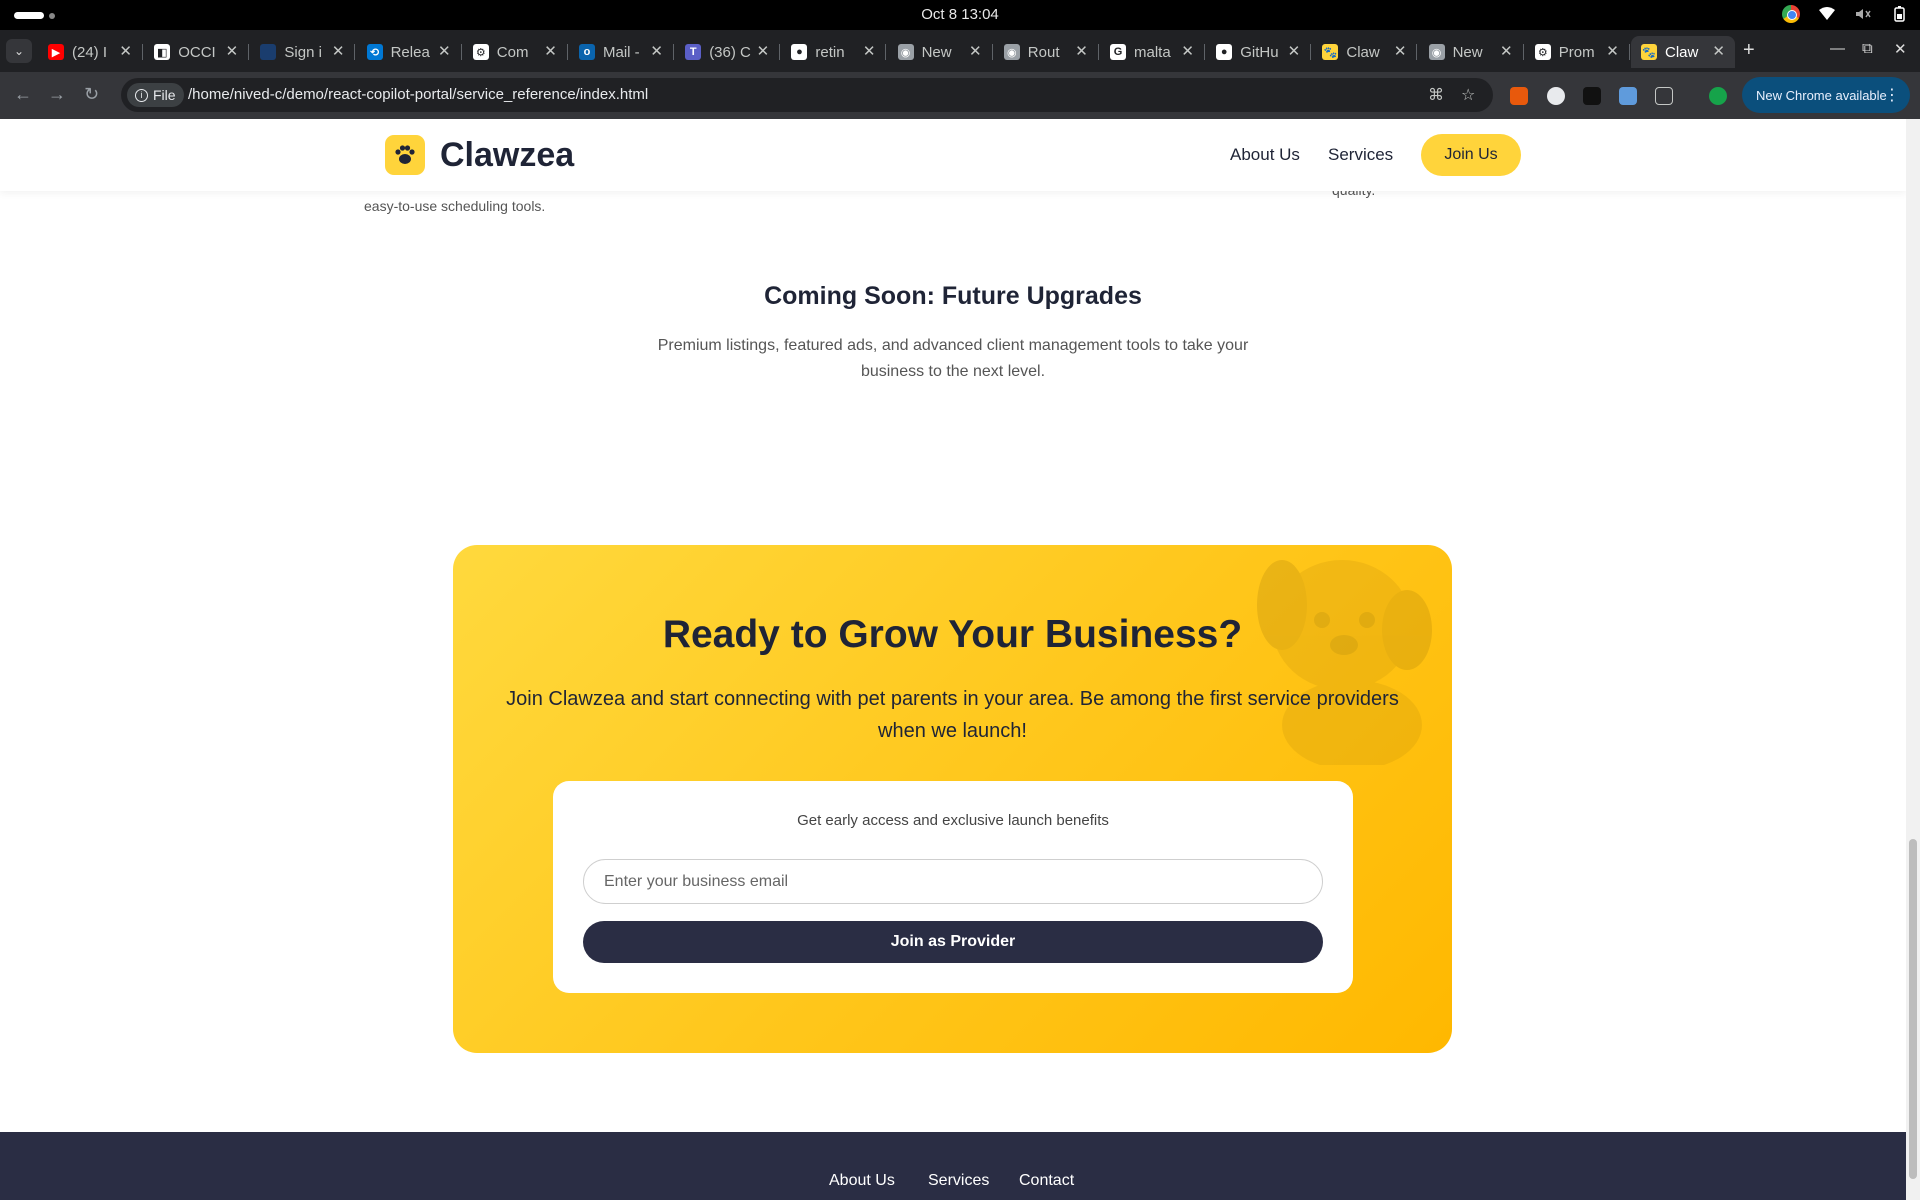 The width and height of the screenshot is (1920, 1200). What do you see at coordinates (1628, 96) in the screenshot?
I see `extension-camera-icon` at bounding box center [1628, 96].